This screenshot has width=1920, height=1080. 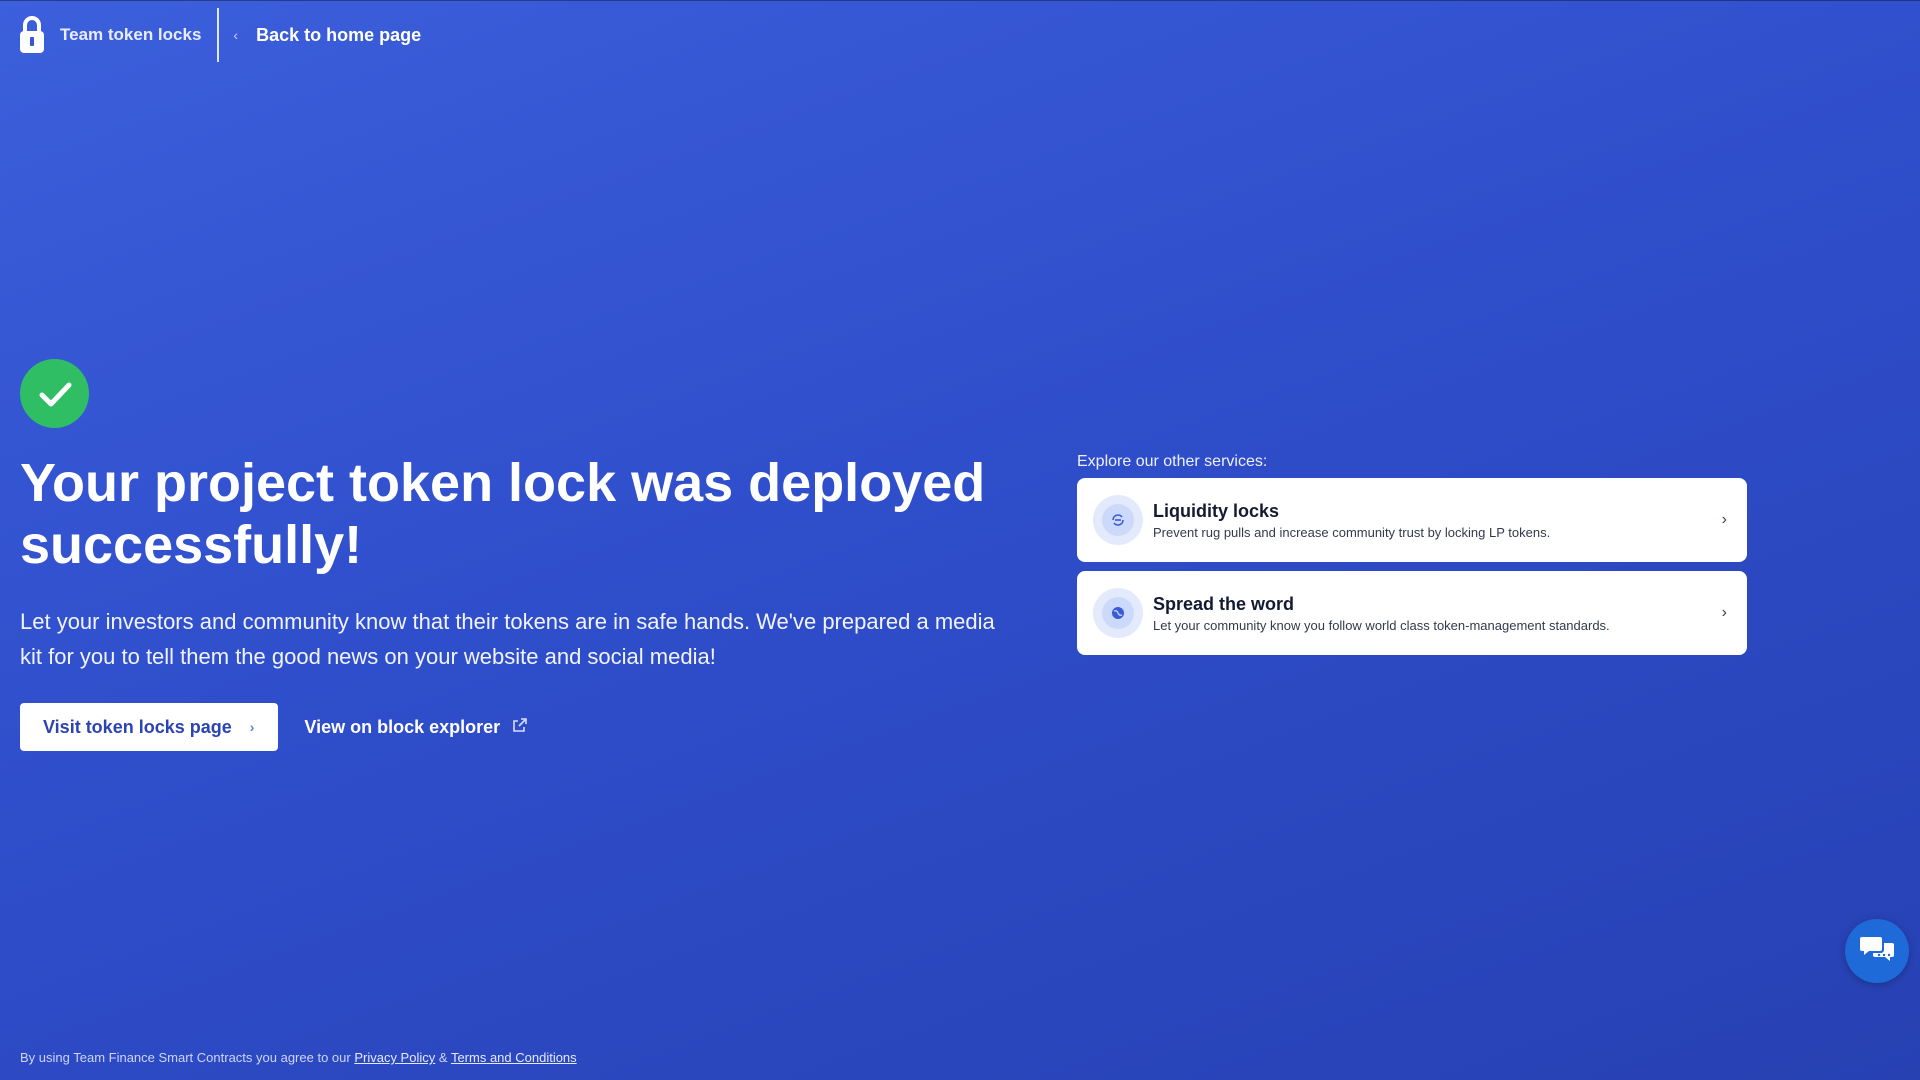 What do you see at coordinates (191, 545) in the screenshot?
I see `title-line-2: successfully!` at bounding box center [191, 545].